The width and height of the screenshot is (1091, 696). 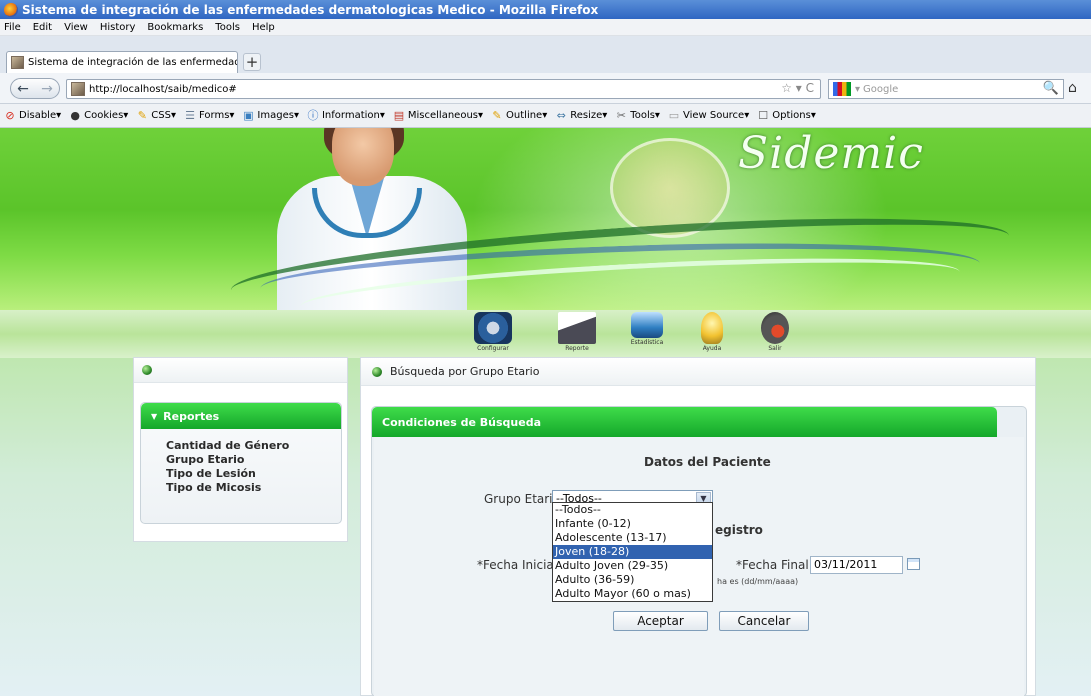 I want to click on devtool-7: ✎ Outline▾, so click(x=519, y=115).